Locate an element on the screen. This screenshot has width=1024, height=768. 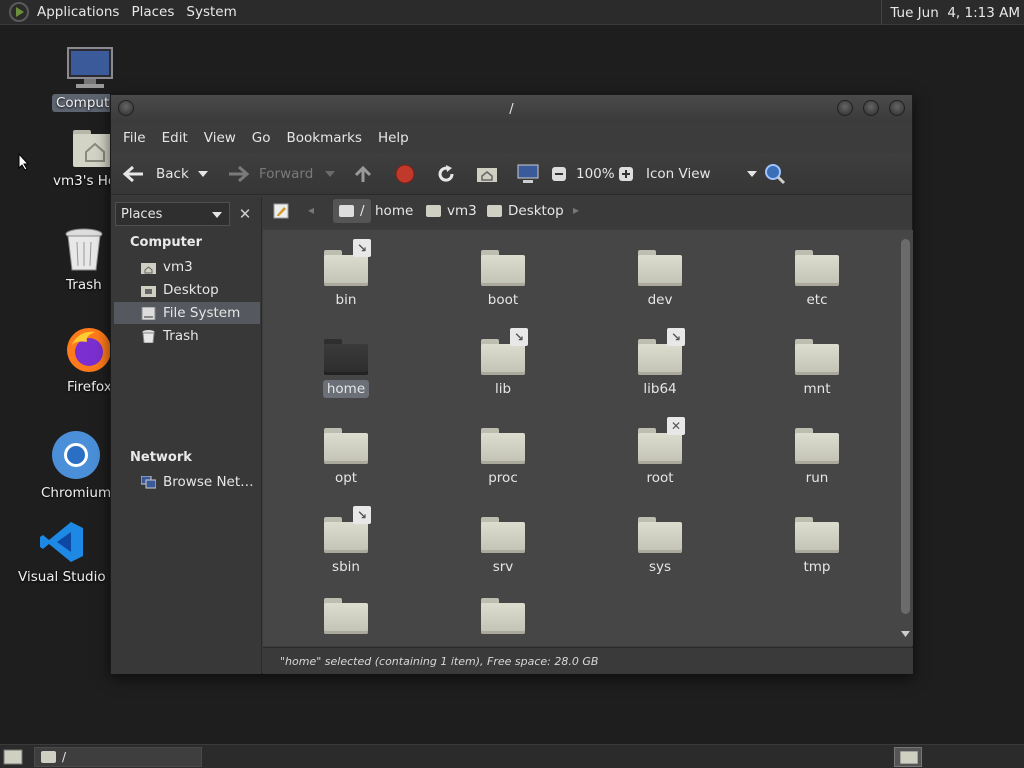
menu-edit: Edit is located at coordinates (175, 138).